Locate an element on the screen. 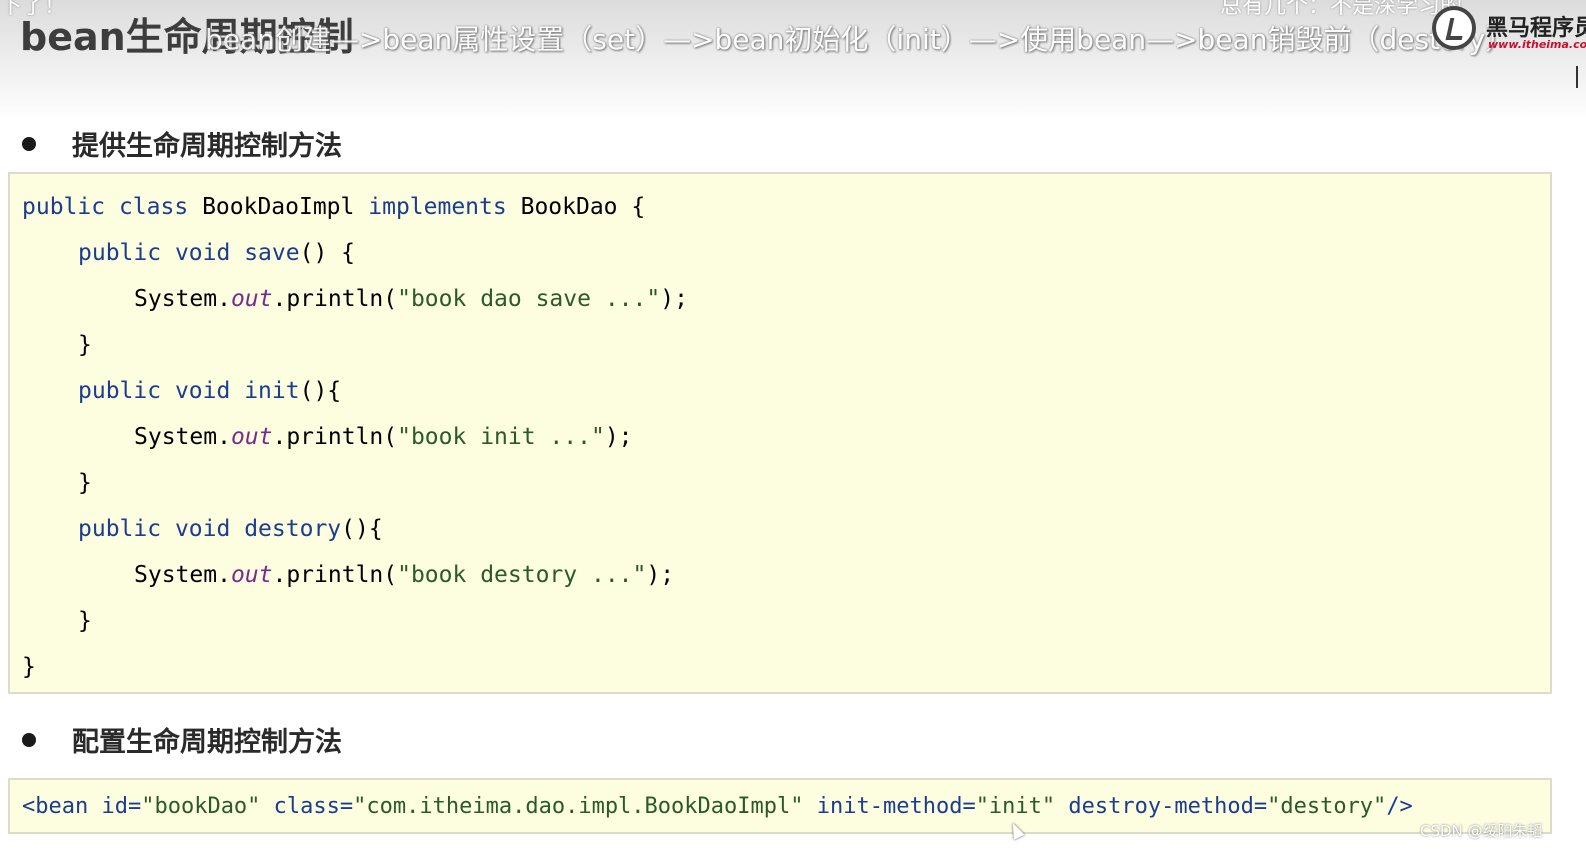 The height and width of the screenshot is (858, 1586). xml-value-class: "com.itheima.dao.impl.BookDaoImpl" is located at coordinates (578, 806).